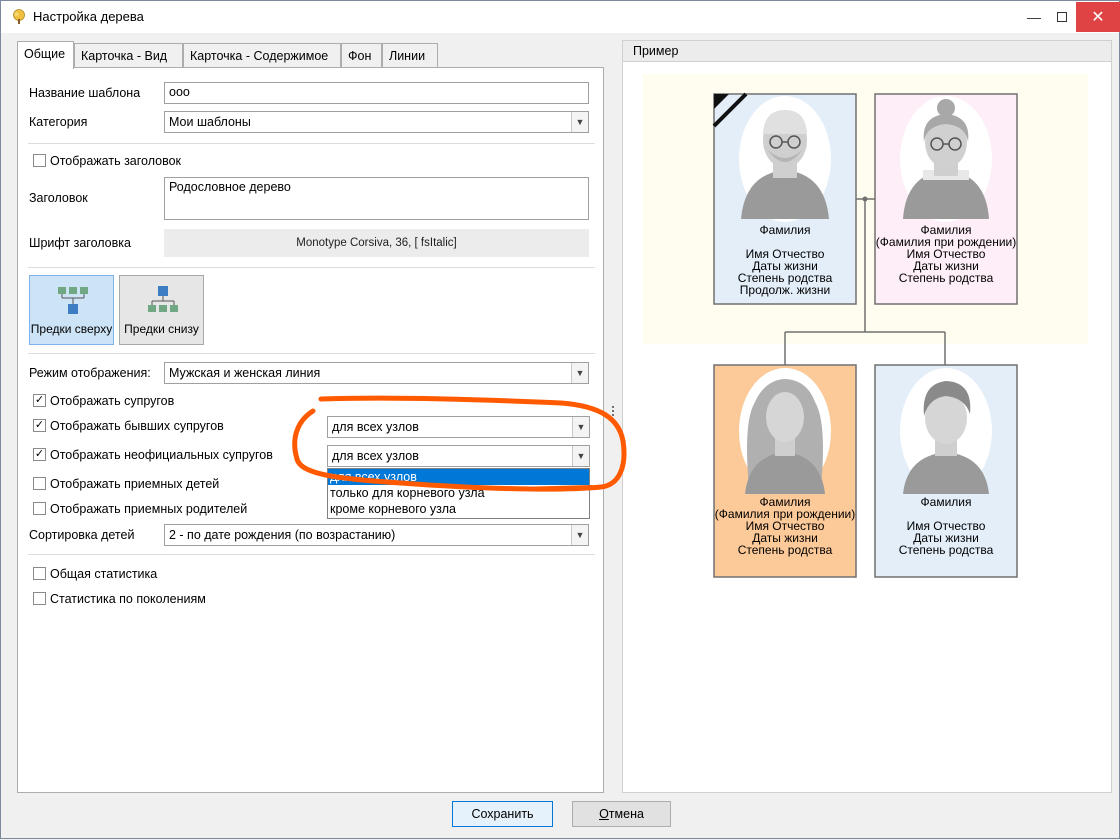 The image size is (1120, 840). I want to click on cancel-button: Отмена, so click(621, 814).